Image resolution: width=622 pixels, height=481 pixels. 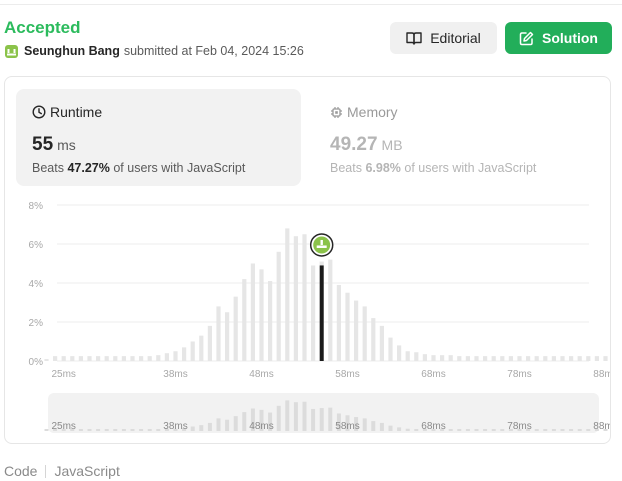 What do you see at coordinates (139, 168) in the screenshot?
I see `runtime-beats: Beats 47.27% of users with JavaScript` at bounding box center [139, 168].